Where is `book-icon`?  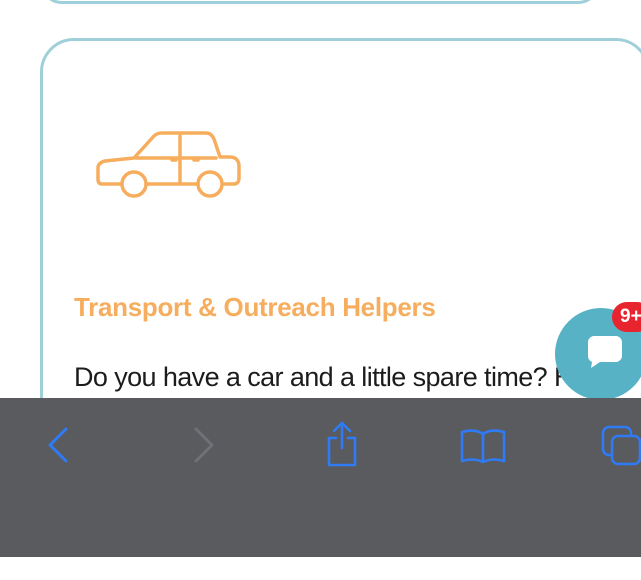 book-icon is located at coordinates (483, 446).